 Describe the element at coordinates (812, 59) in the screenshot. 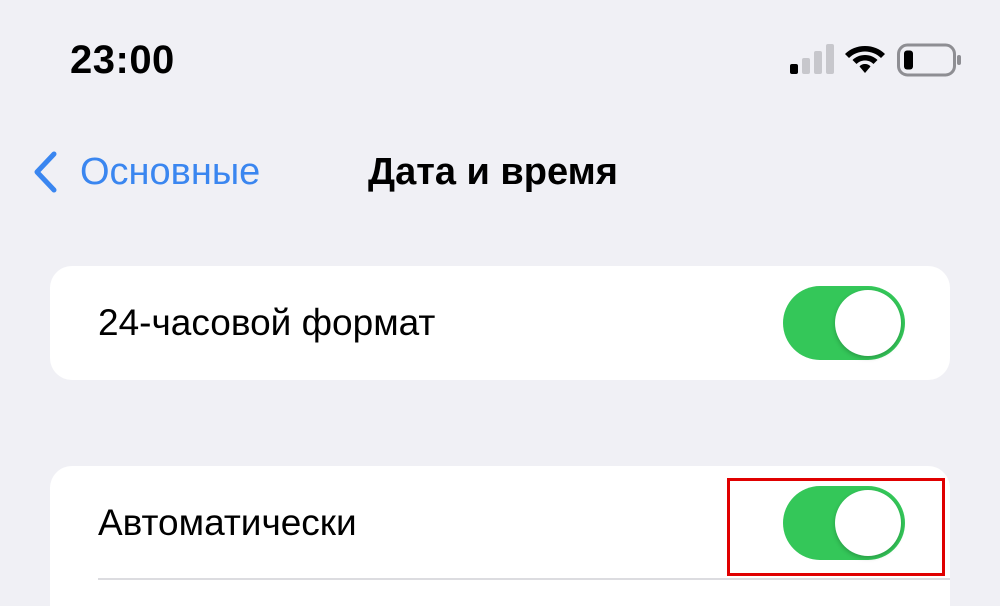

I see `cellular-signal-icon` at that location.